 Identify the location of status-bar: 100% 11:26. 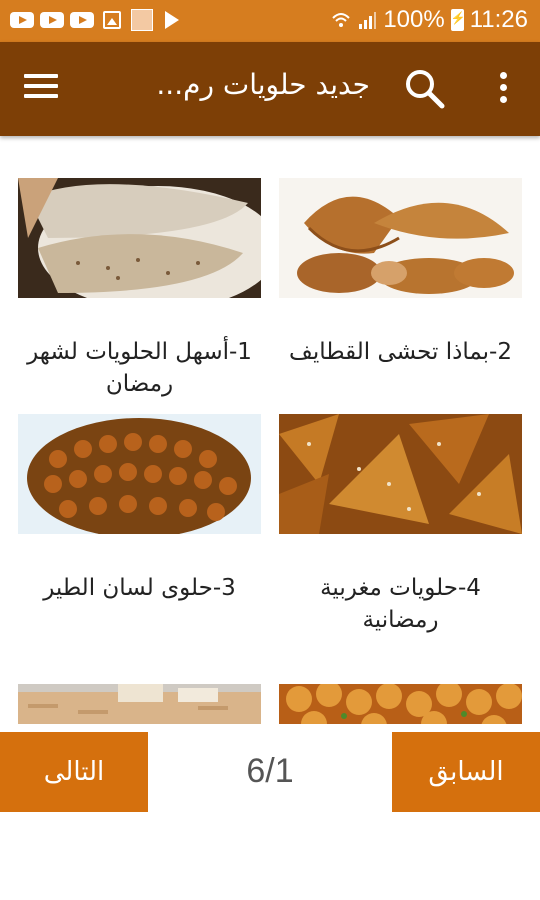
(270, 21).